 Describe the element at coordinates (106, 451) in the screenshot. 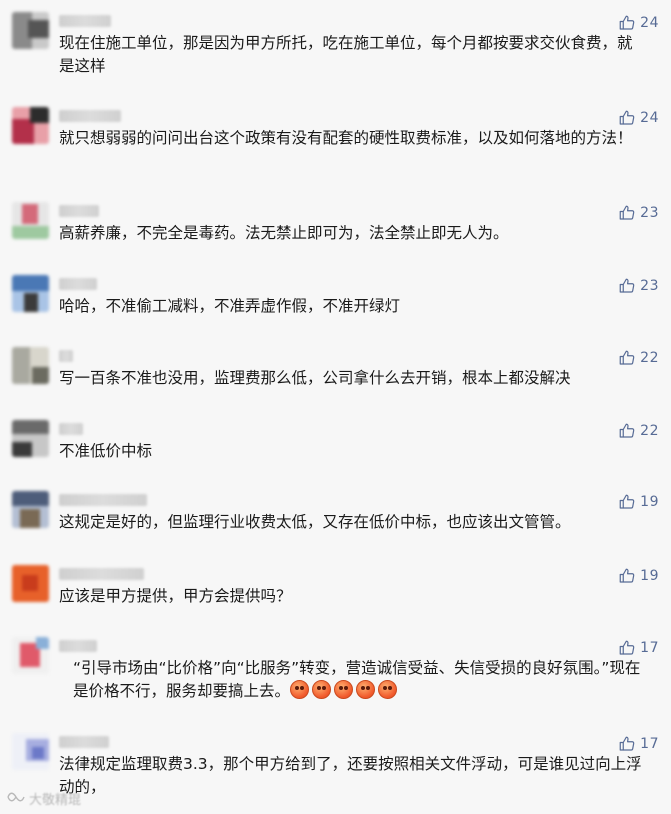

I see `comment-text: 不准低价中标` at that location.